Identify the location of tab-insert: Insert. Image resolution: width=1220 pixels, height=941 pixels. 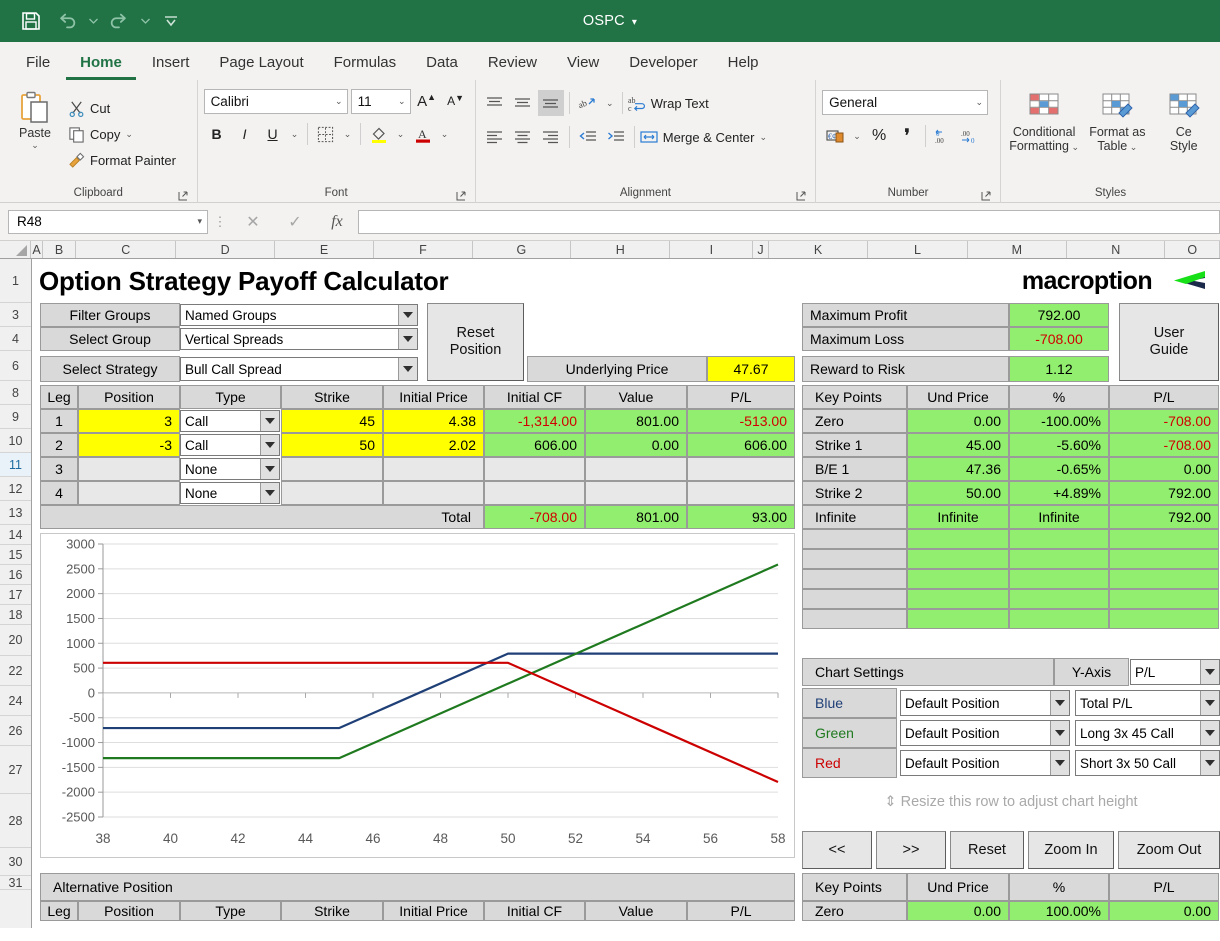
(171, 65).